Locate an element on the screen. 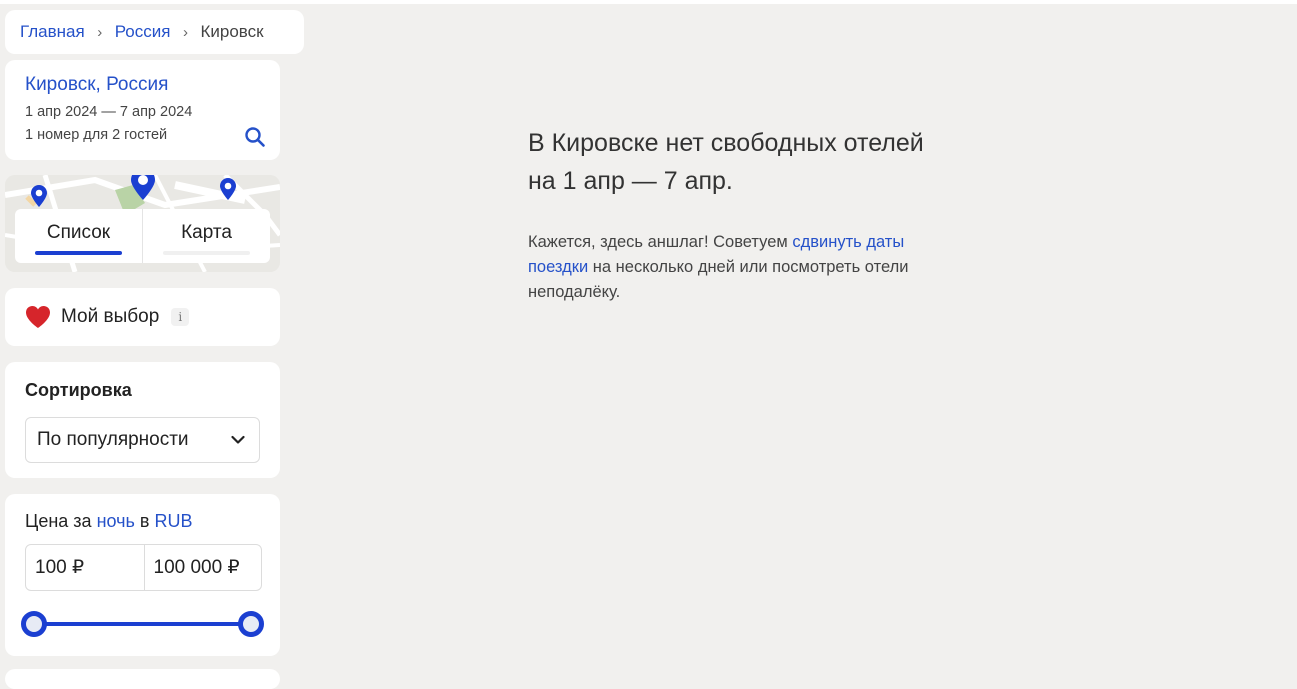  view-toggle-inactive-indicator is located at coordinates (206, 253).